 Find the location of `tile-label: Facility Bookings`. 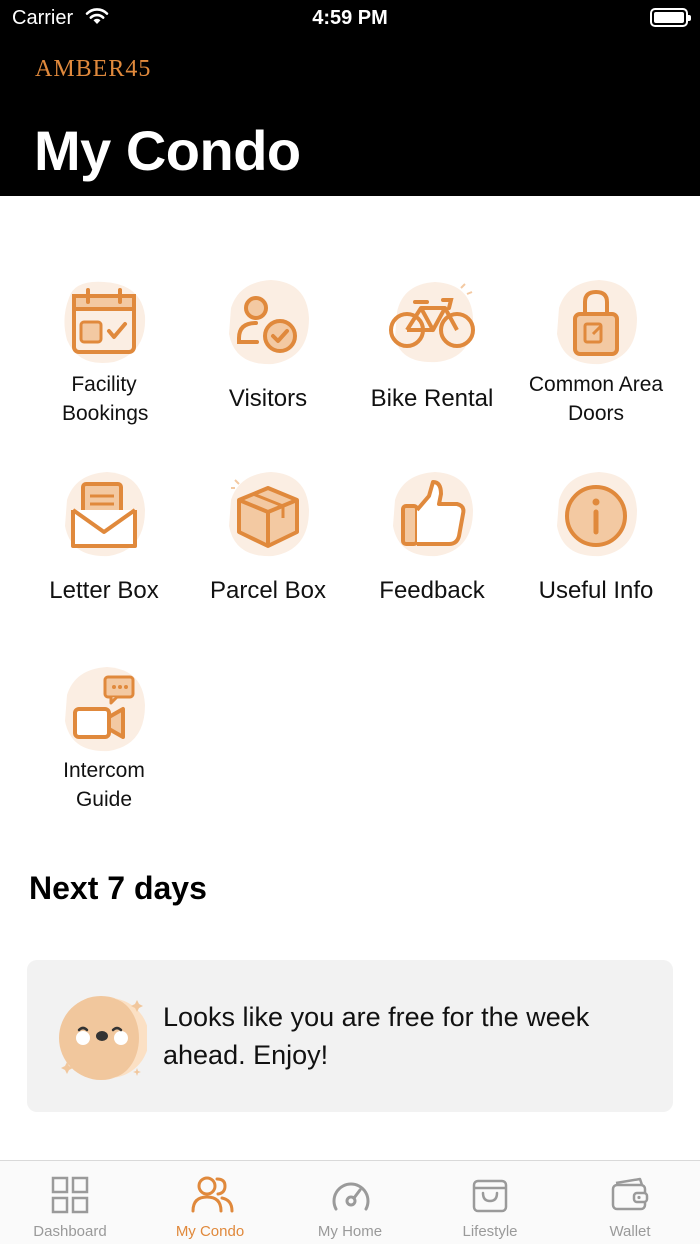

tile-label: Facility Bookings is located at coordinates (105, 399).